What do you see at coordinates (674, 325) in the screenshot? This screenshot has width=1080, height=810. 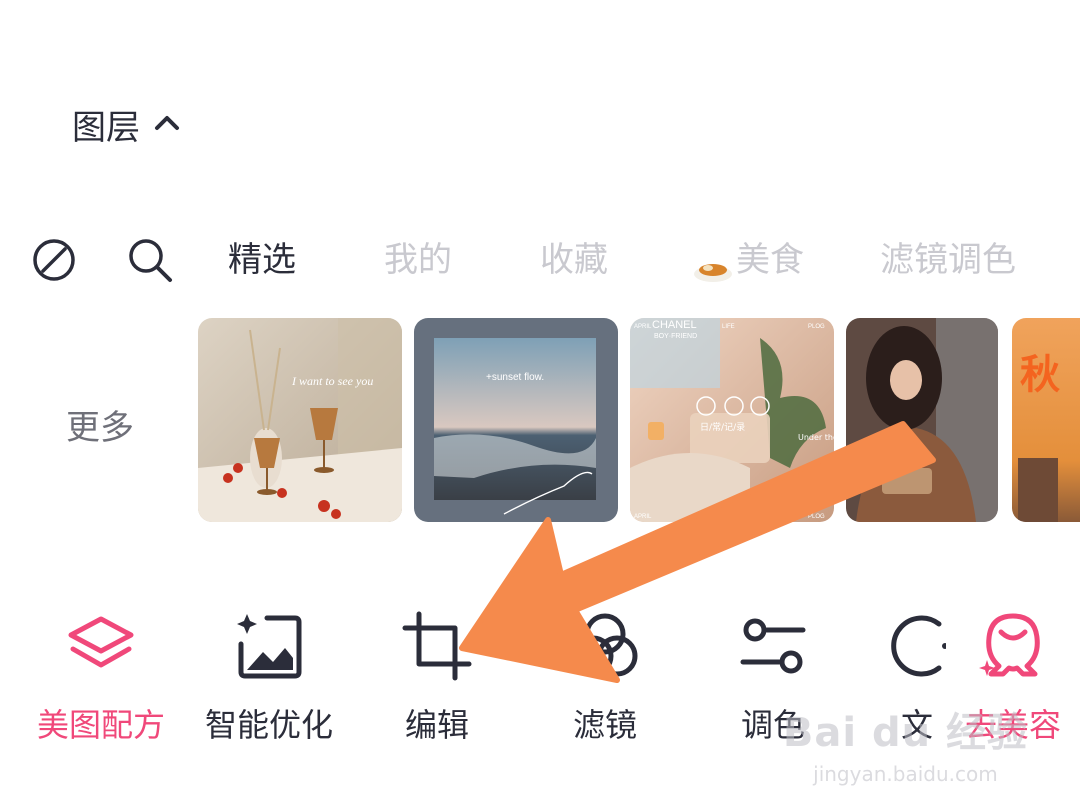 I see `thumb-3-title: CHANEL` at bounding box center [674, 325].